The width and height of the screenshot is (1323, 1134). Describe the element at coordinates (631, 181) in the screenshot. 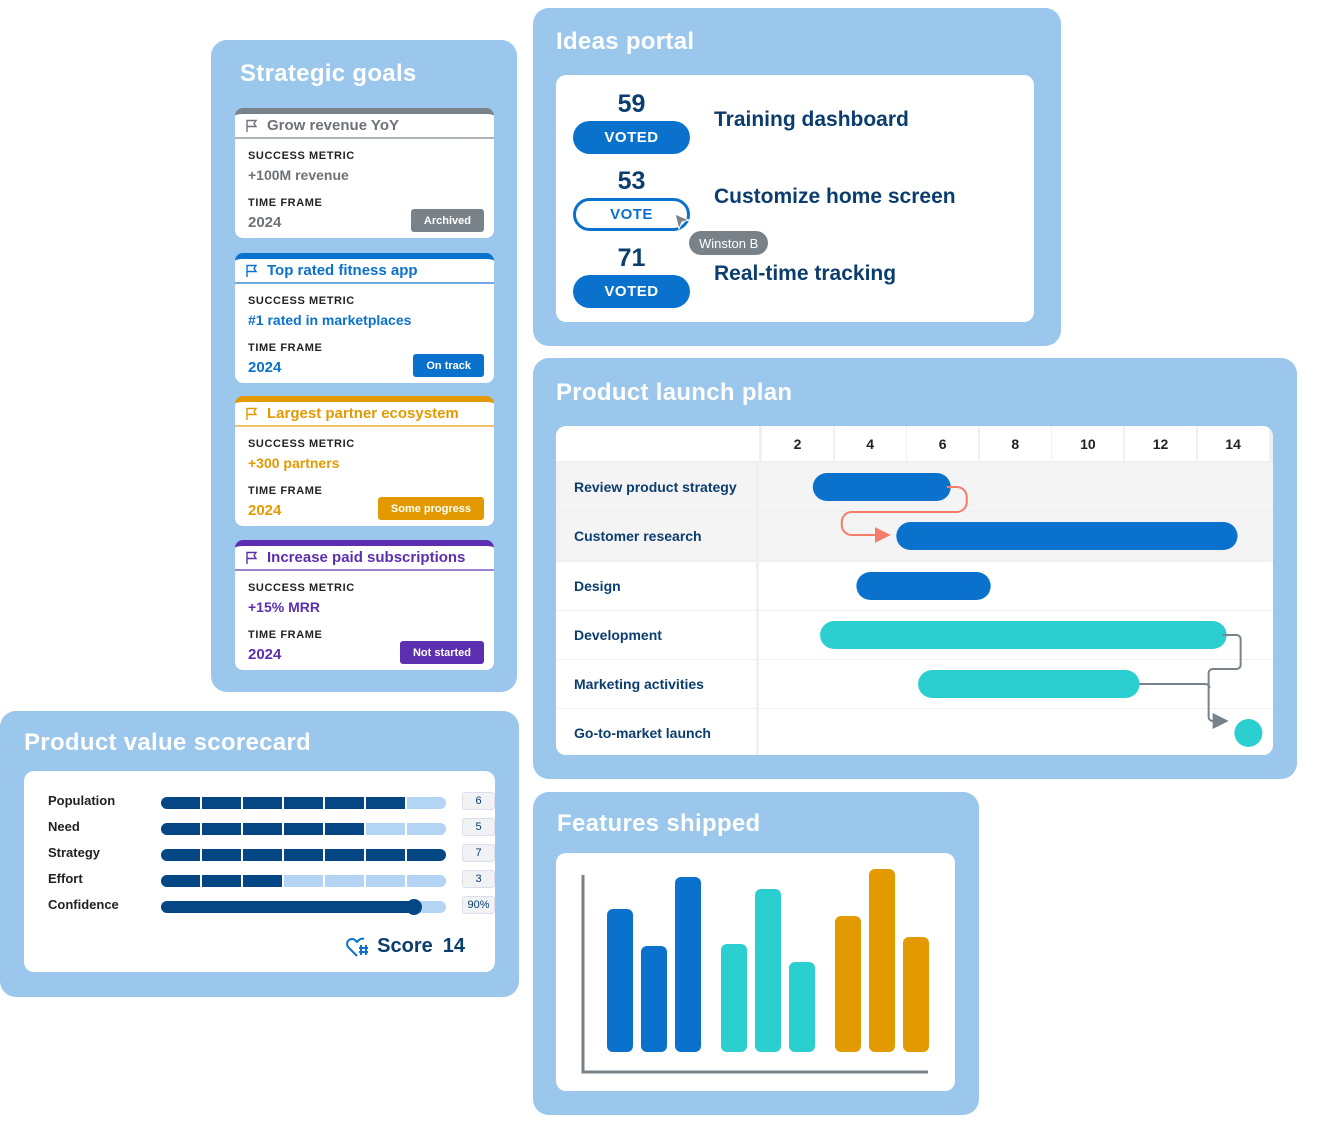

I see `vote-count: 53` at that location.